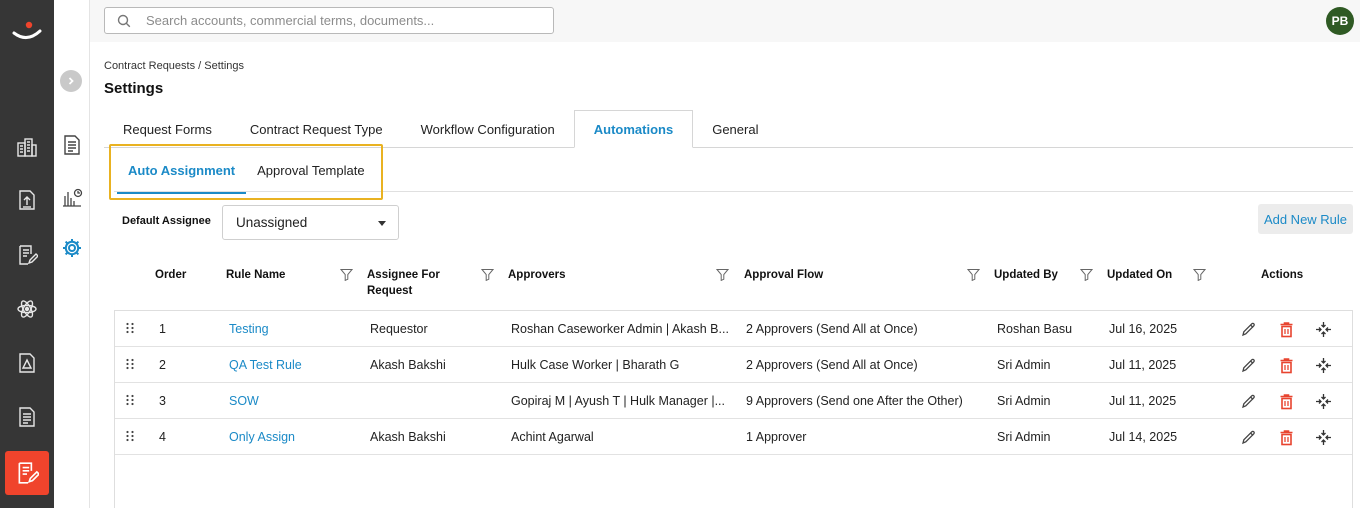  Describe the element at coordinates (403, 283) in the screenshot. I see `column-header-assignee: Assignee For Request` at that location.